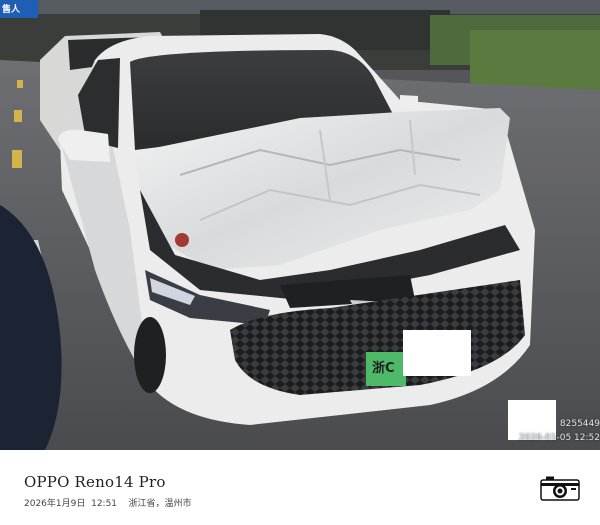 This screenshot has height=525, width=600. Describe the element at coordinates (55, 504) in the screenshot. I see `capture-date: 2026年1月9日` at that location.